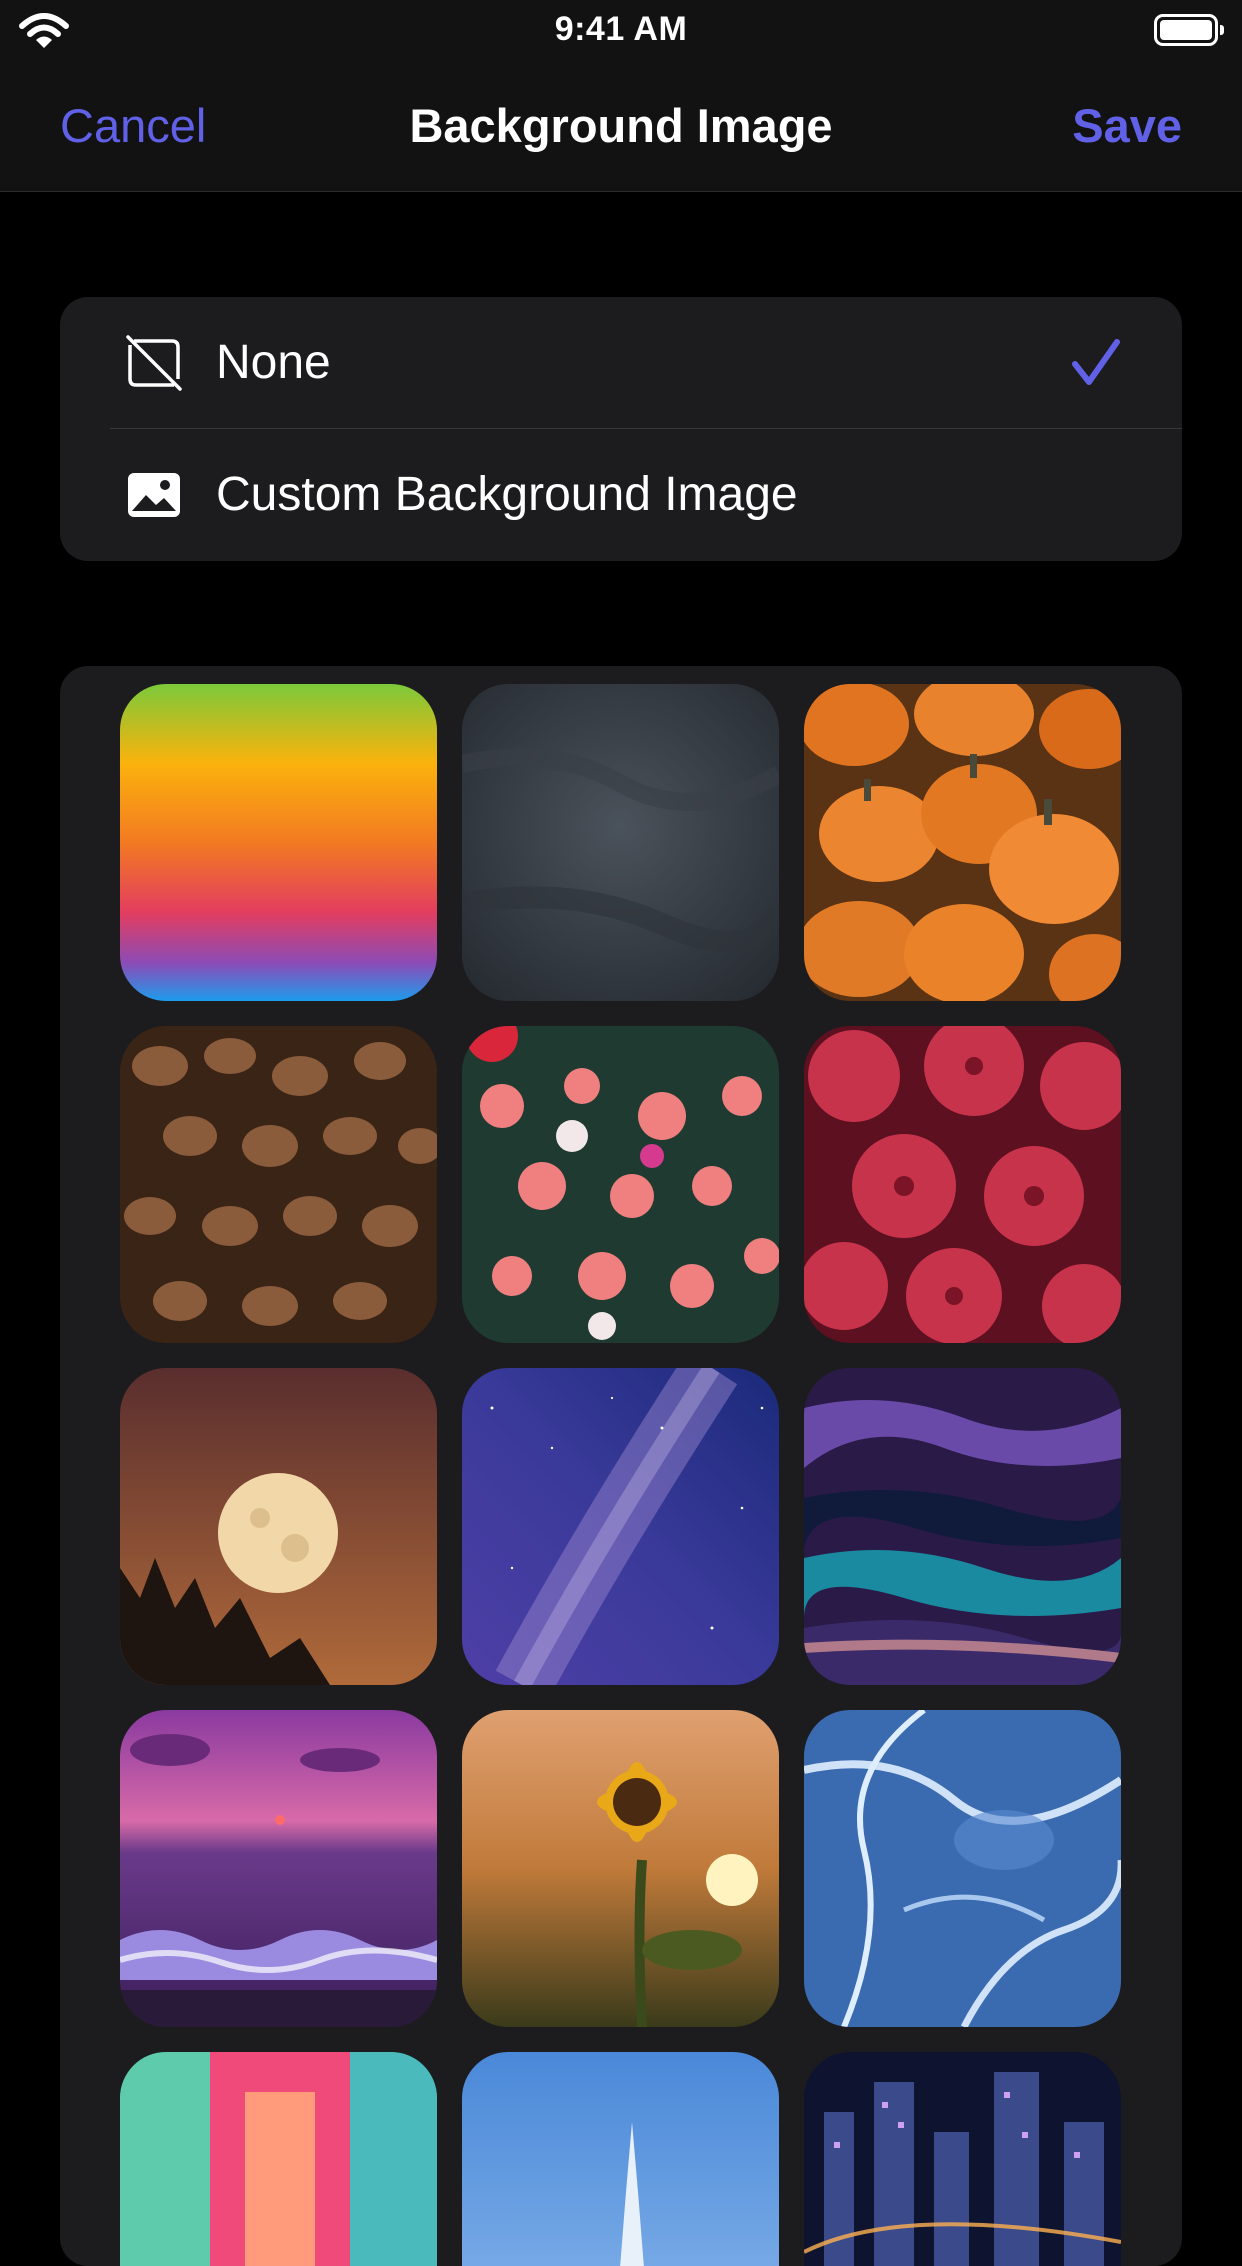 This screenshot has height=2266, width=1242. What do you see at coordinates (273, 362) in the screenshot?
I see `option-none-label: None` at bounding box center [273, 362].